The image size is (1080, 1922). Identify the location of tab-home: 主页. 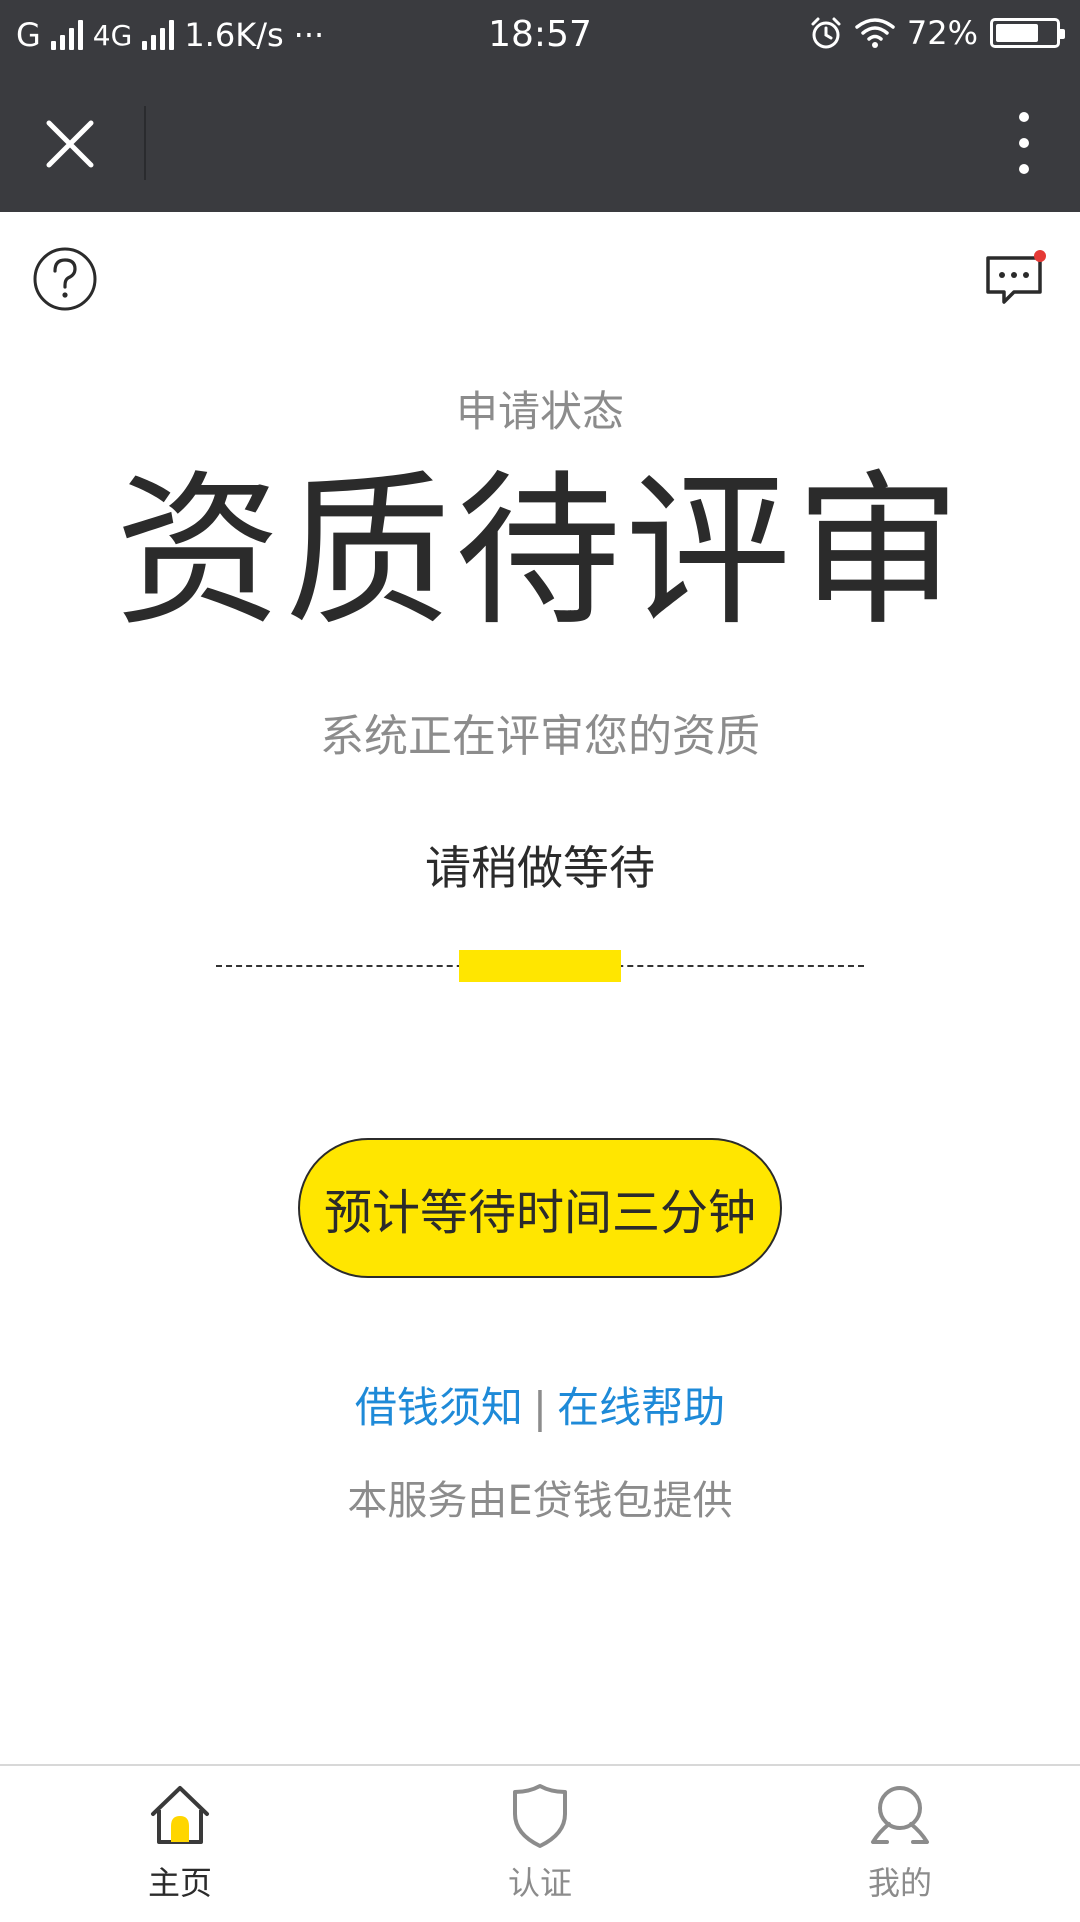
(180, 1844).